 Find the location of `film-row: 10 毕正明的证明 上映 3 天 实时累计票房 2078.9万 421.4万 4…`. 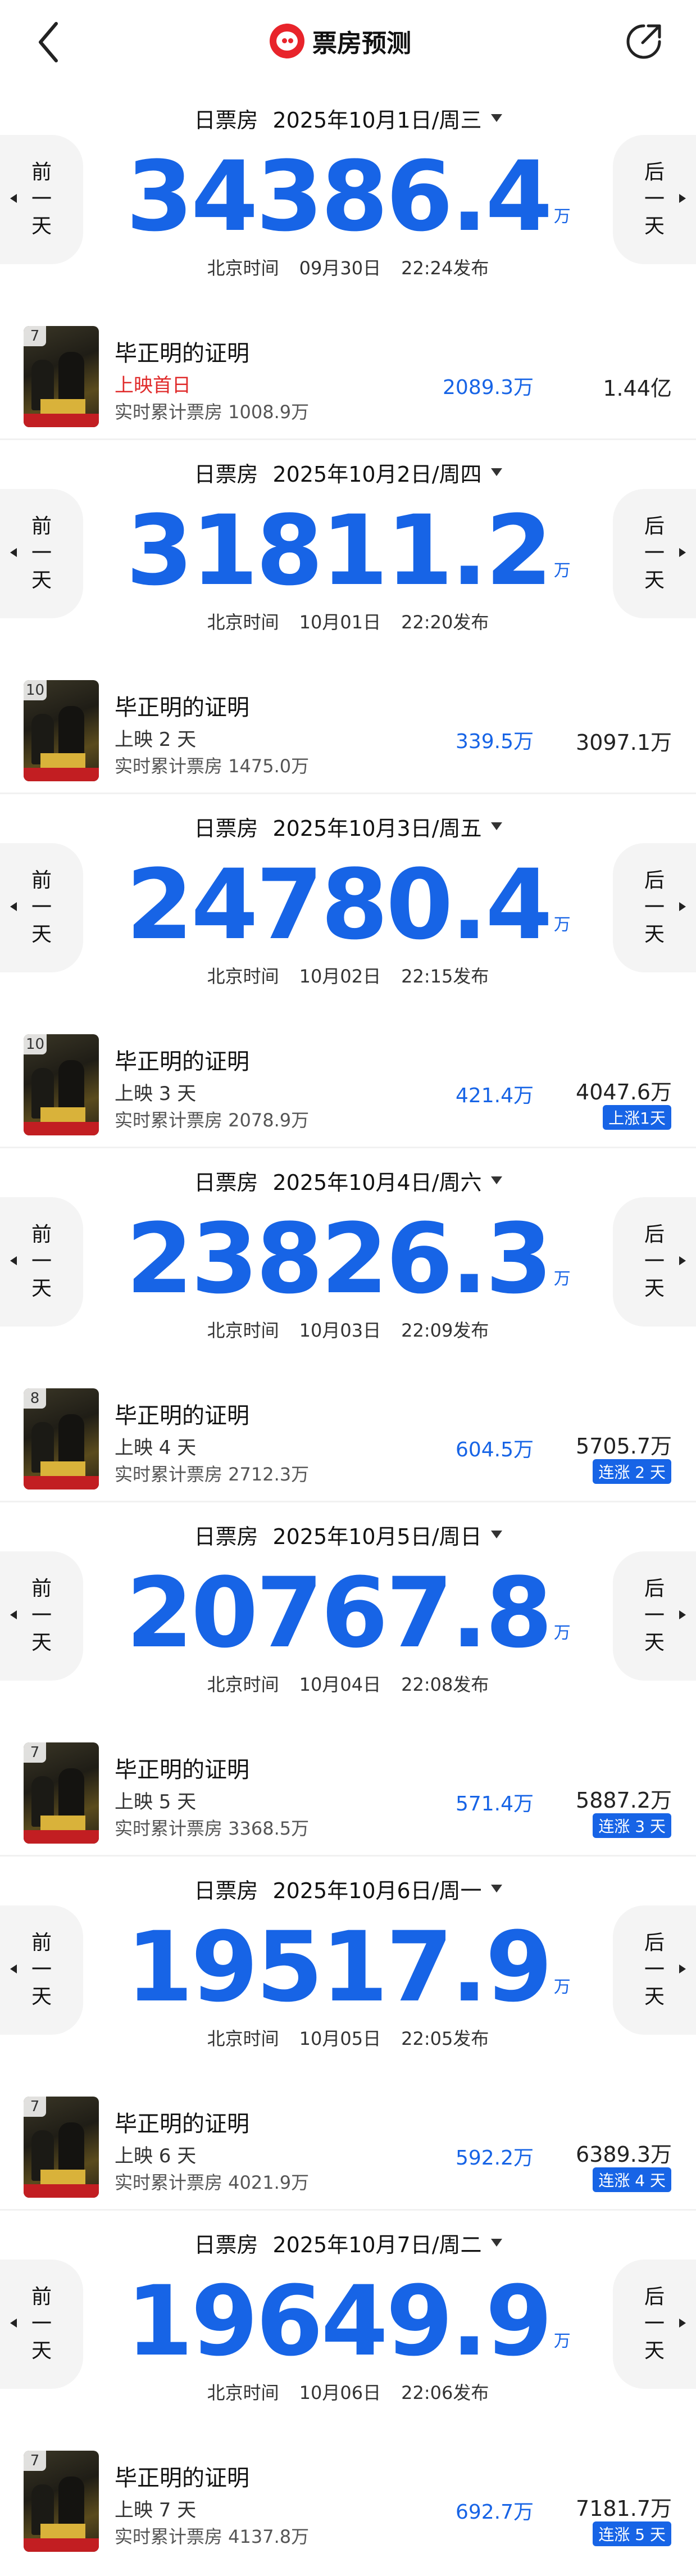

film-row: 10 毕正明的证明 上映 3 天 实时累计票房 2078.9万 421.4万 4… is located at coordinates (348, 1079).